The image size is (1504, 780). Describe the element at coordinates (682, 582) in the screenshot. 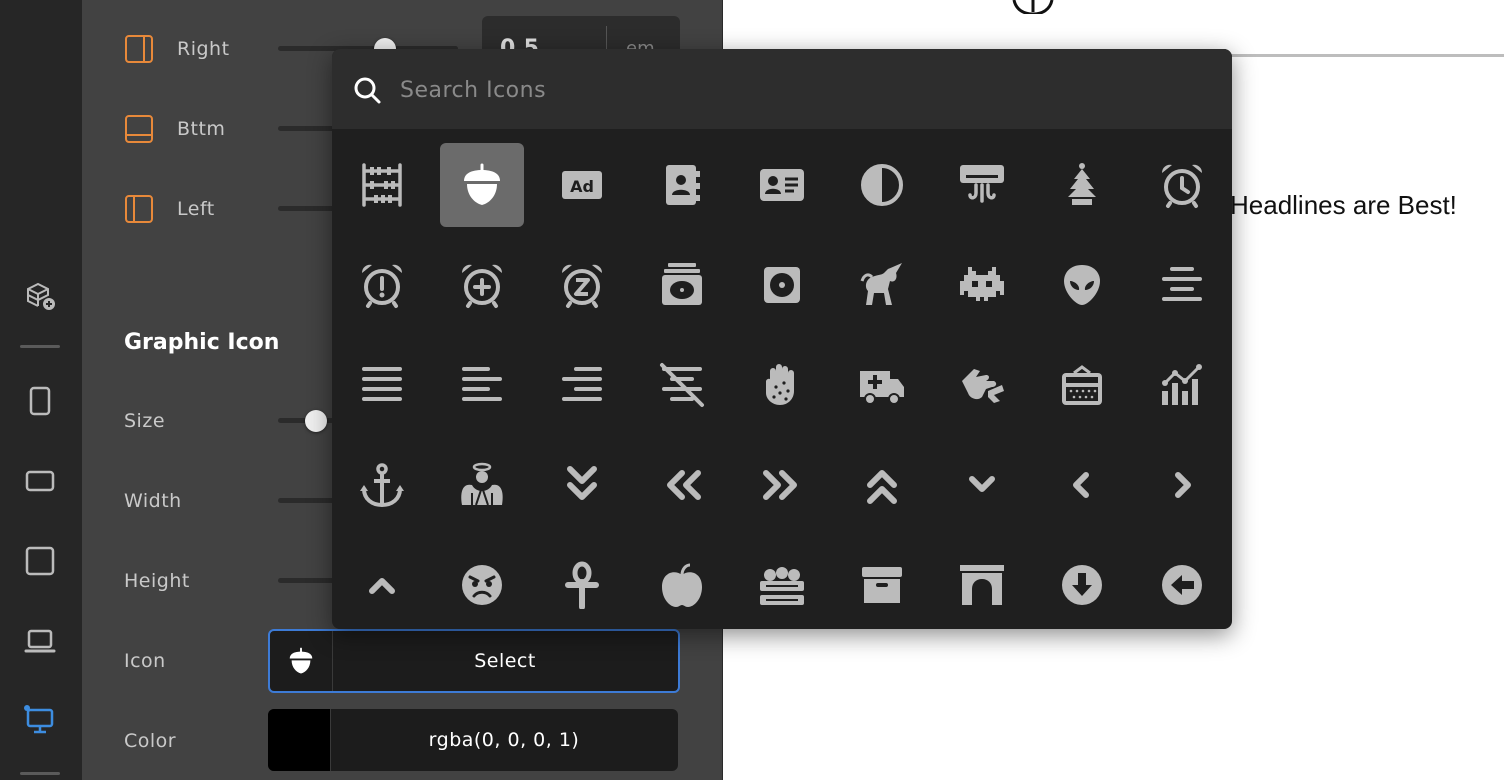

I see `apple-alt-icon` at that location.